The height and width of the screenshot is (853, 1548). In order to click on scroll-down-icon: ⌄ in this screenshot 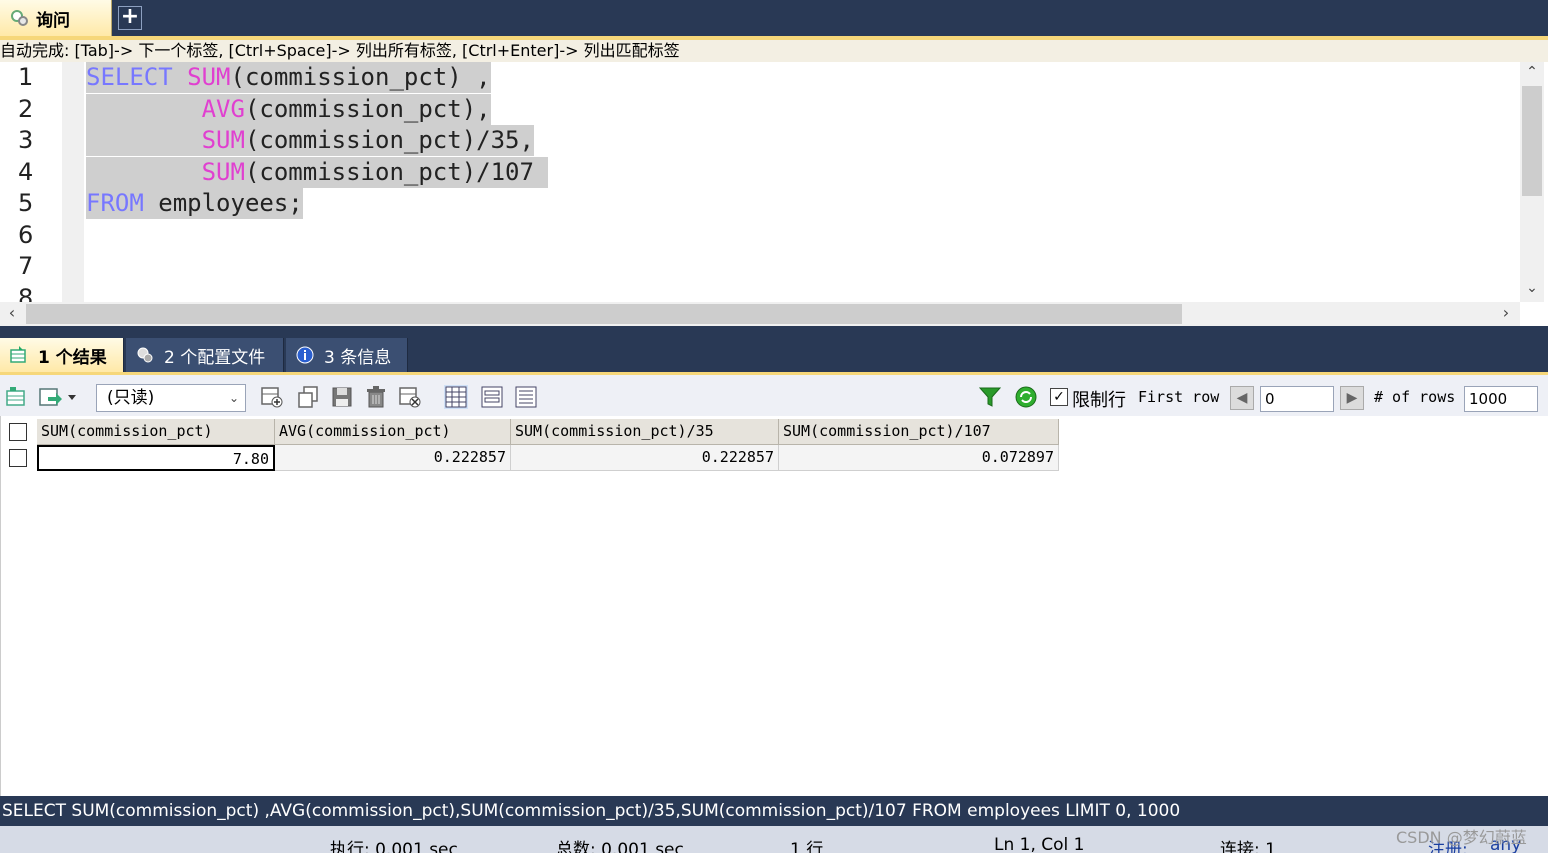, I will do `click(1532, 288)`.